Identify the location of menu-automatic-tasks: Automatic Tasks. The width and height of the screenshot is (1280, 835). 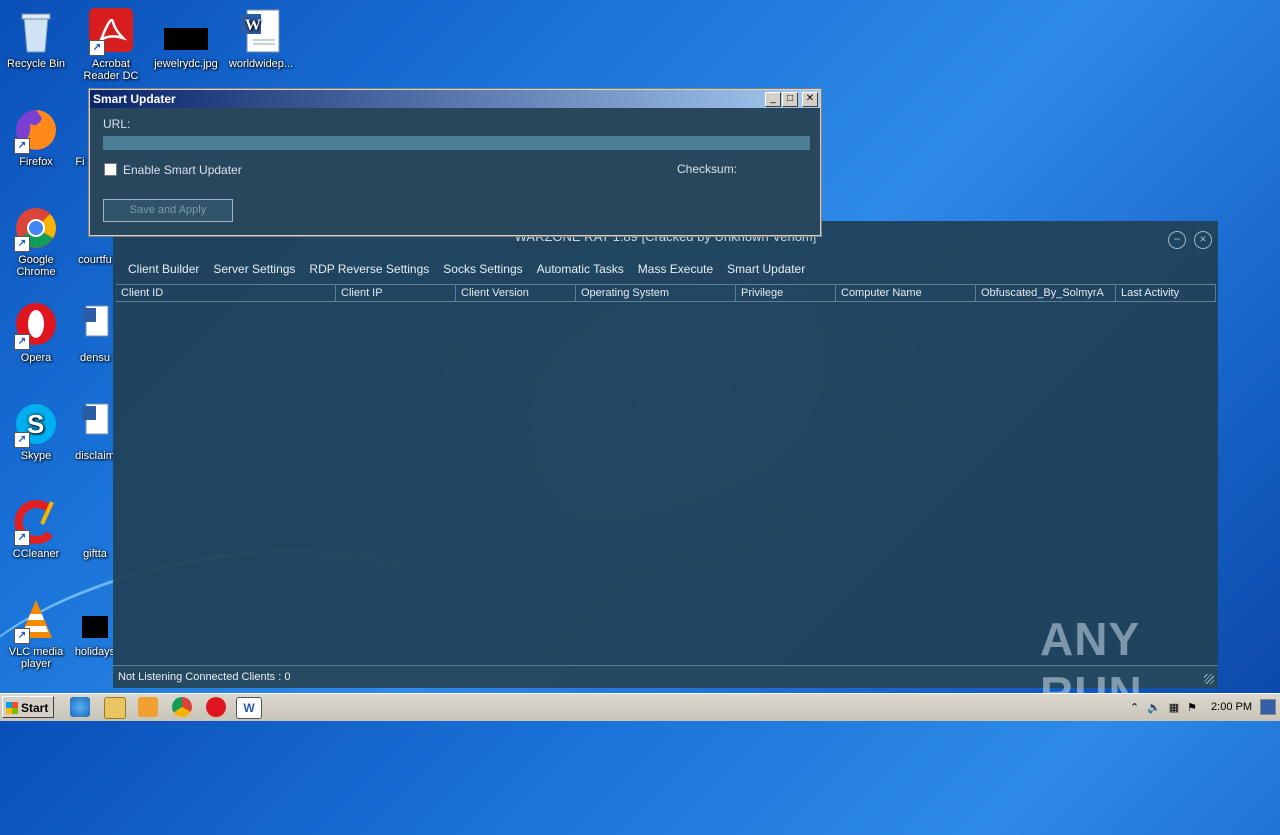
(580, 269).